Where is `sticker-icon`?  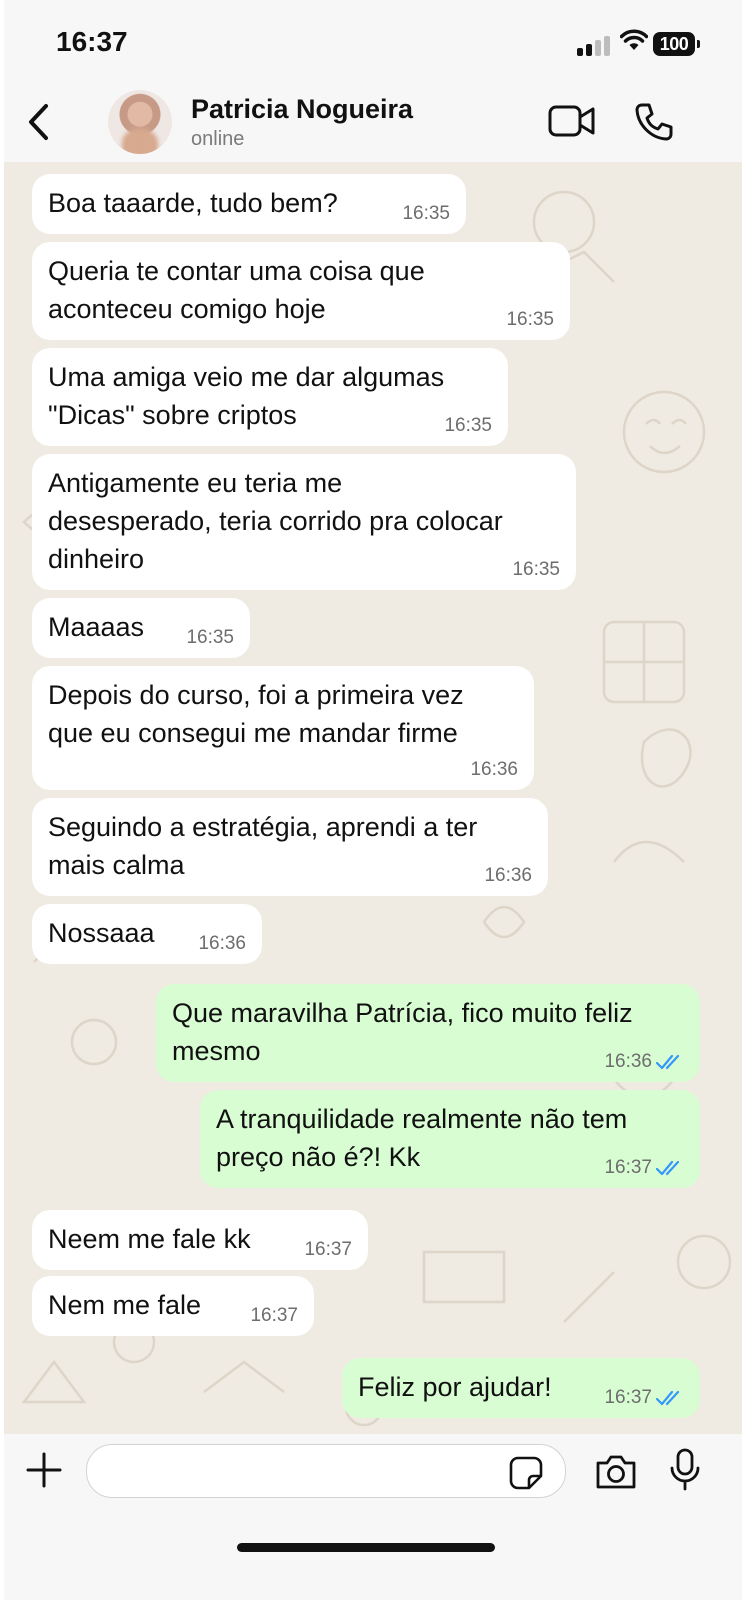 sticker-icon is located at coordinates (526, 1473).